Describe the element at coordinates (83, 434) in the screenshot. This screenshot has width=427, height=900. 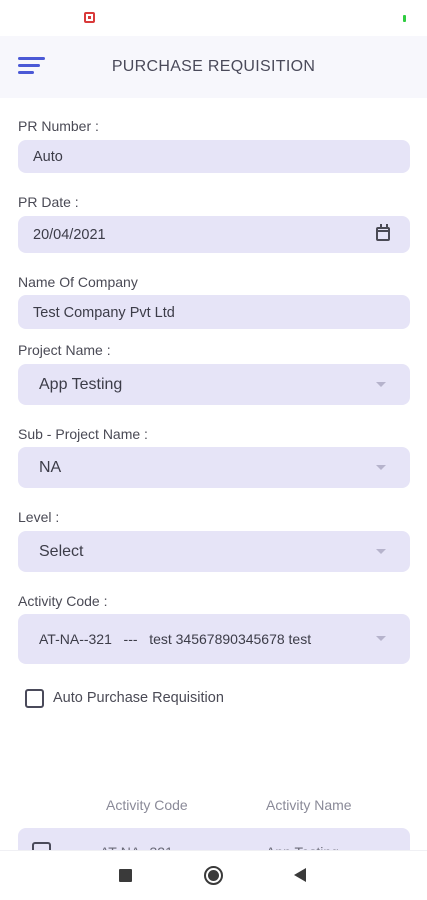
I see `sub-project-label: Sub - Project Name :` at that location.